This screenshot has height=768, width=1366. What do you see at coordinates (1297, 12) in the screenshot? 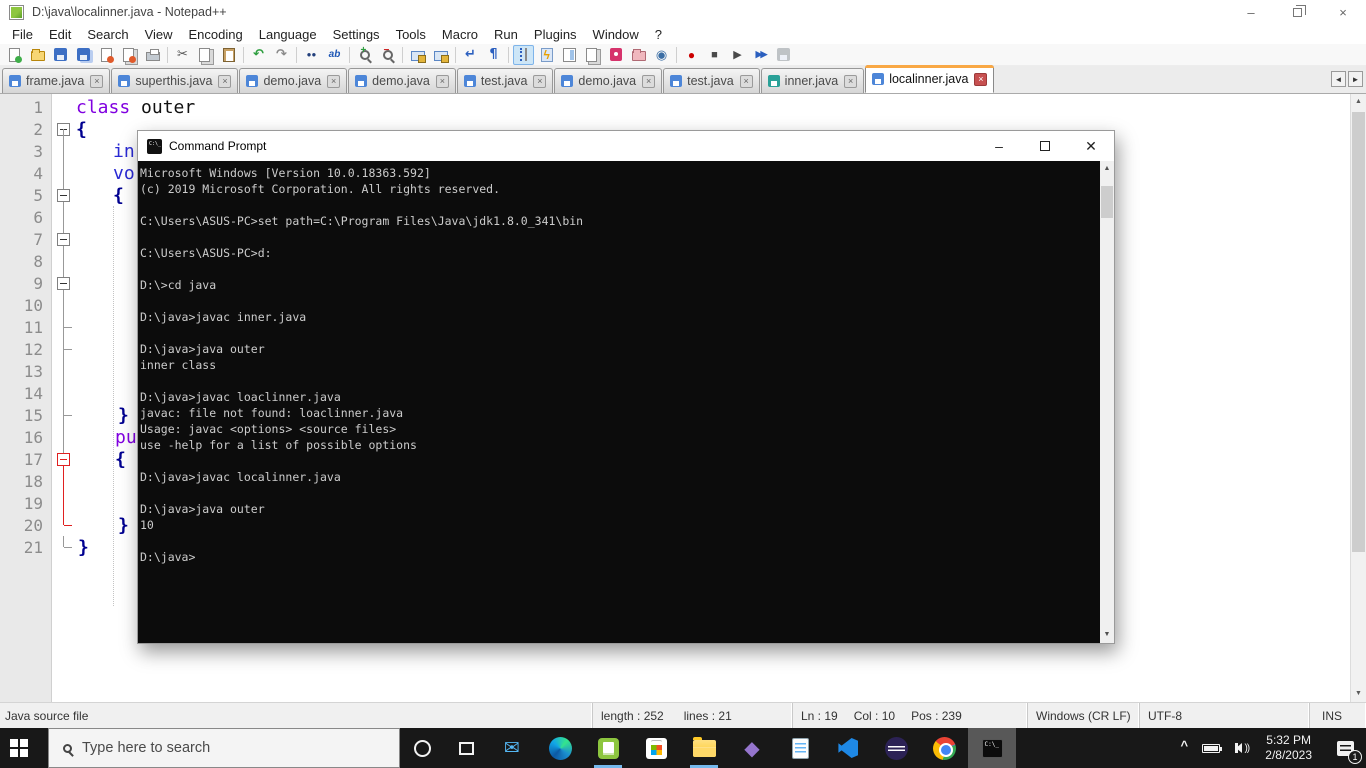
I see `restore-button` at bounding box center [1297, 12].